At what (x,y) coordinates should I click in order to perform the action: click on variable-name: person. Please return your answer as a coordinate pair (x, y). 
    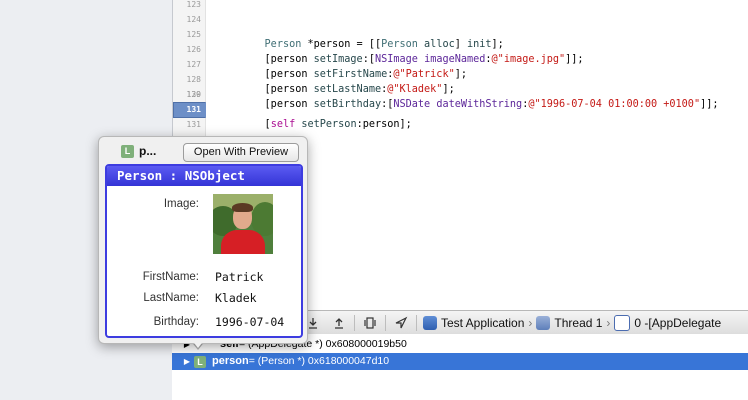
    Looking at the image, I should click on (230, 361).